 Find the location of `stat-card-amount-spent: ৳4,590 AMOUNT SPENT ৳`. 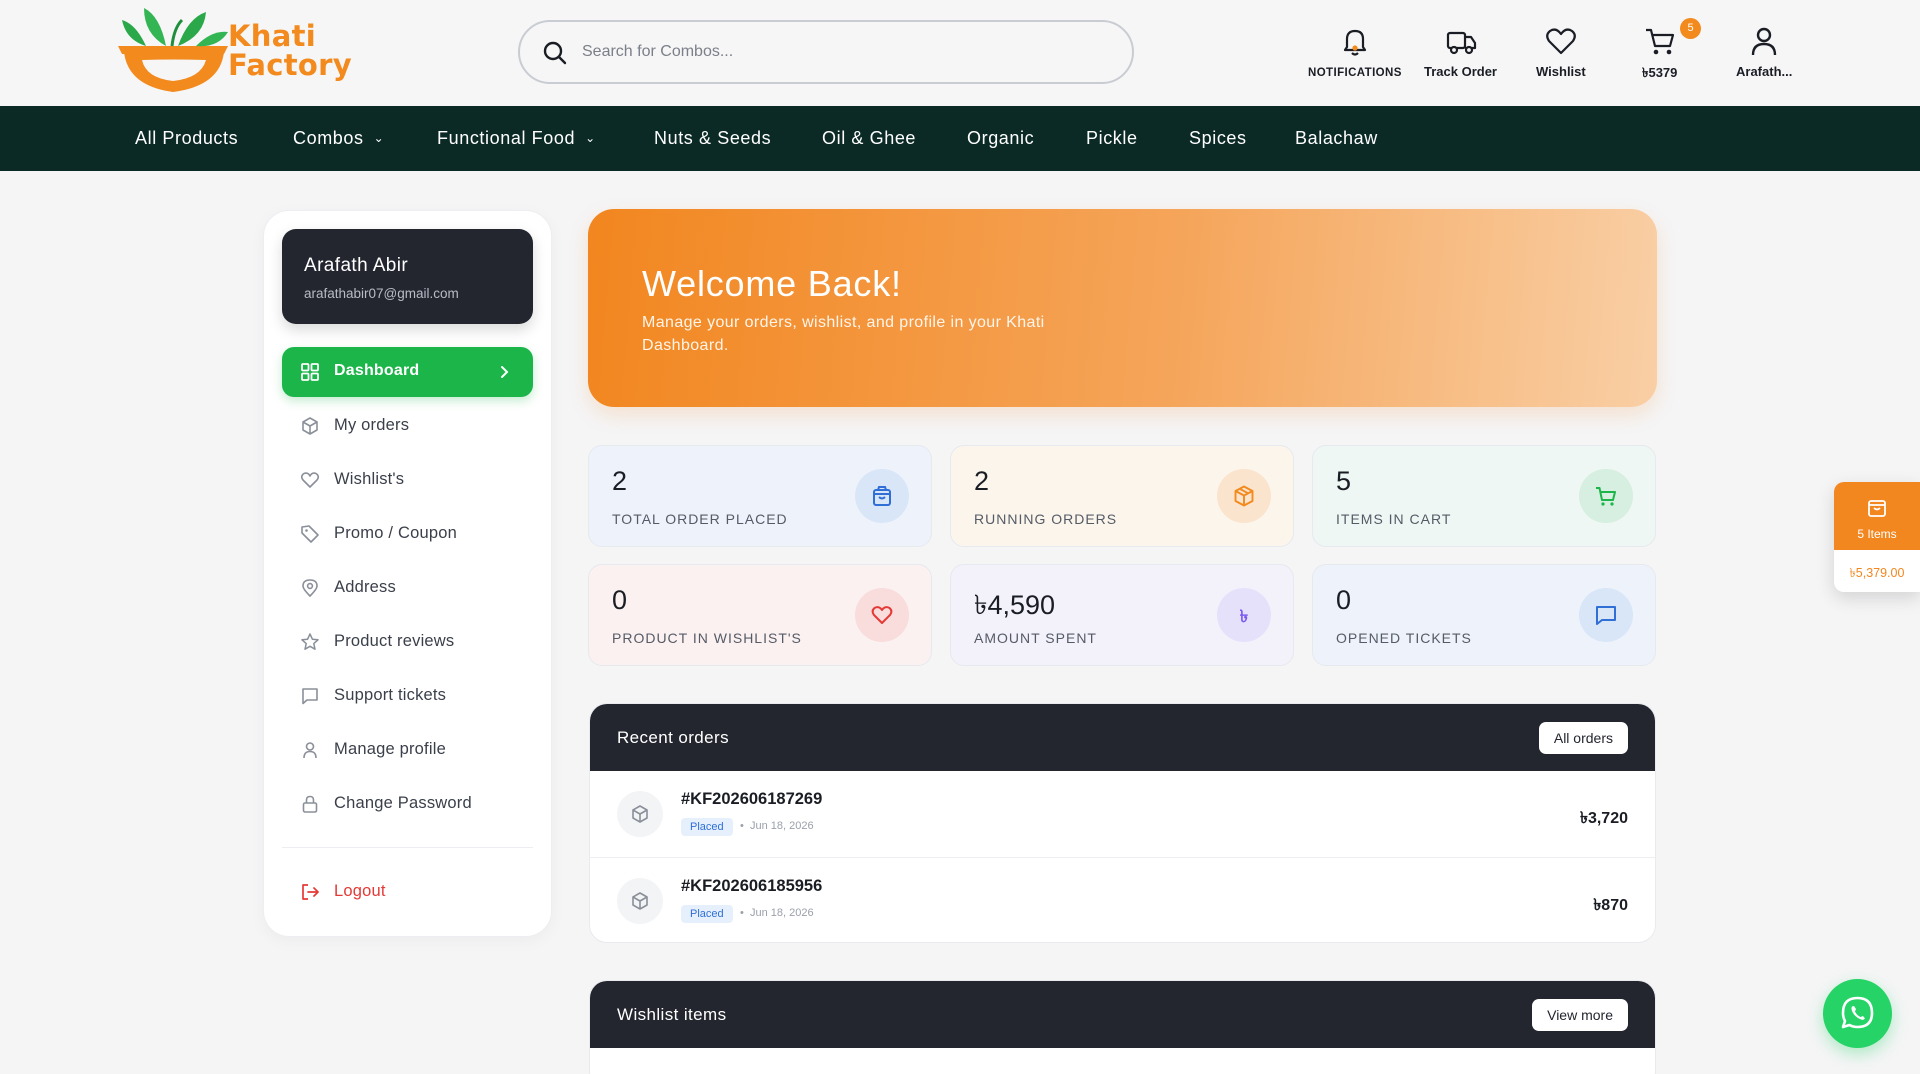

stat-card-amount-spent: ৳4,590 AMOUNT SPENT ৳ is located at coordinates (1122, 615).